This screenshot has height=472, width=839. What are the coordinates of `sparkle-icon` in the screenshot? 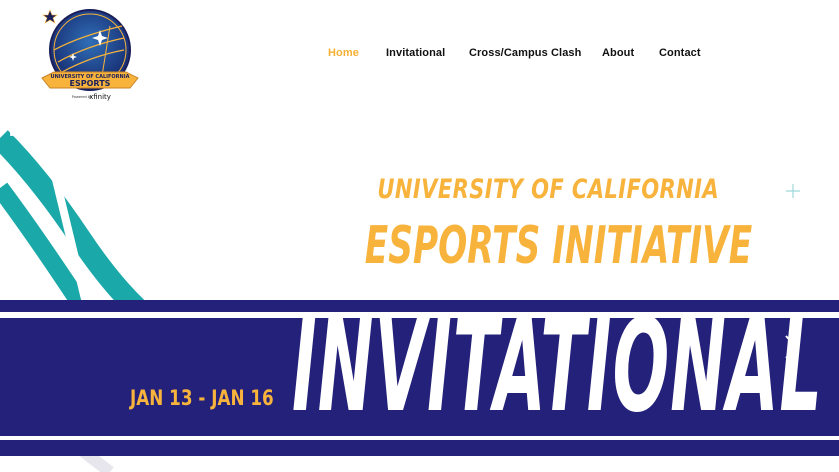 It's located at (793, 191).